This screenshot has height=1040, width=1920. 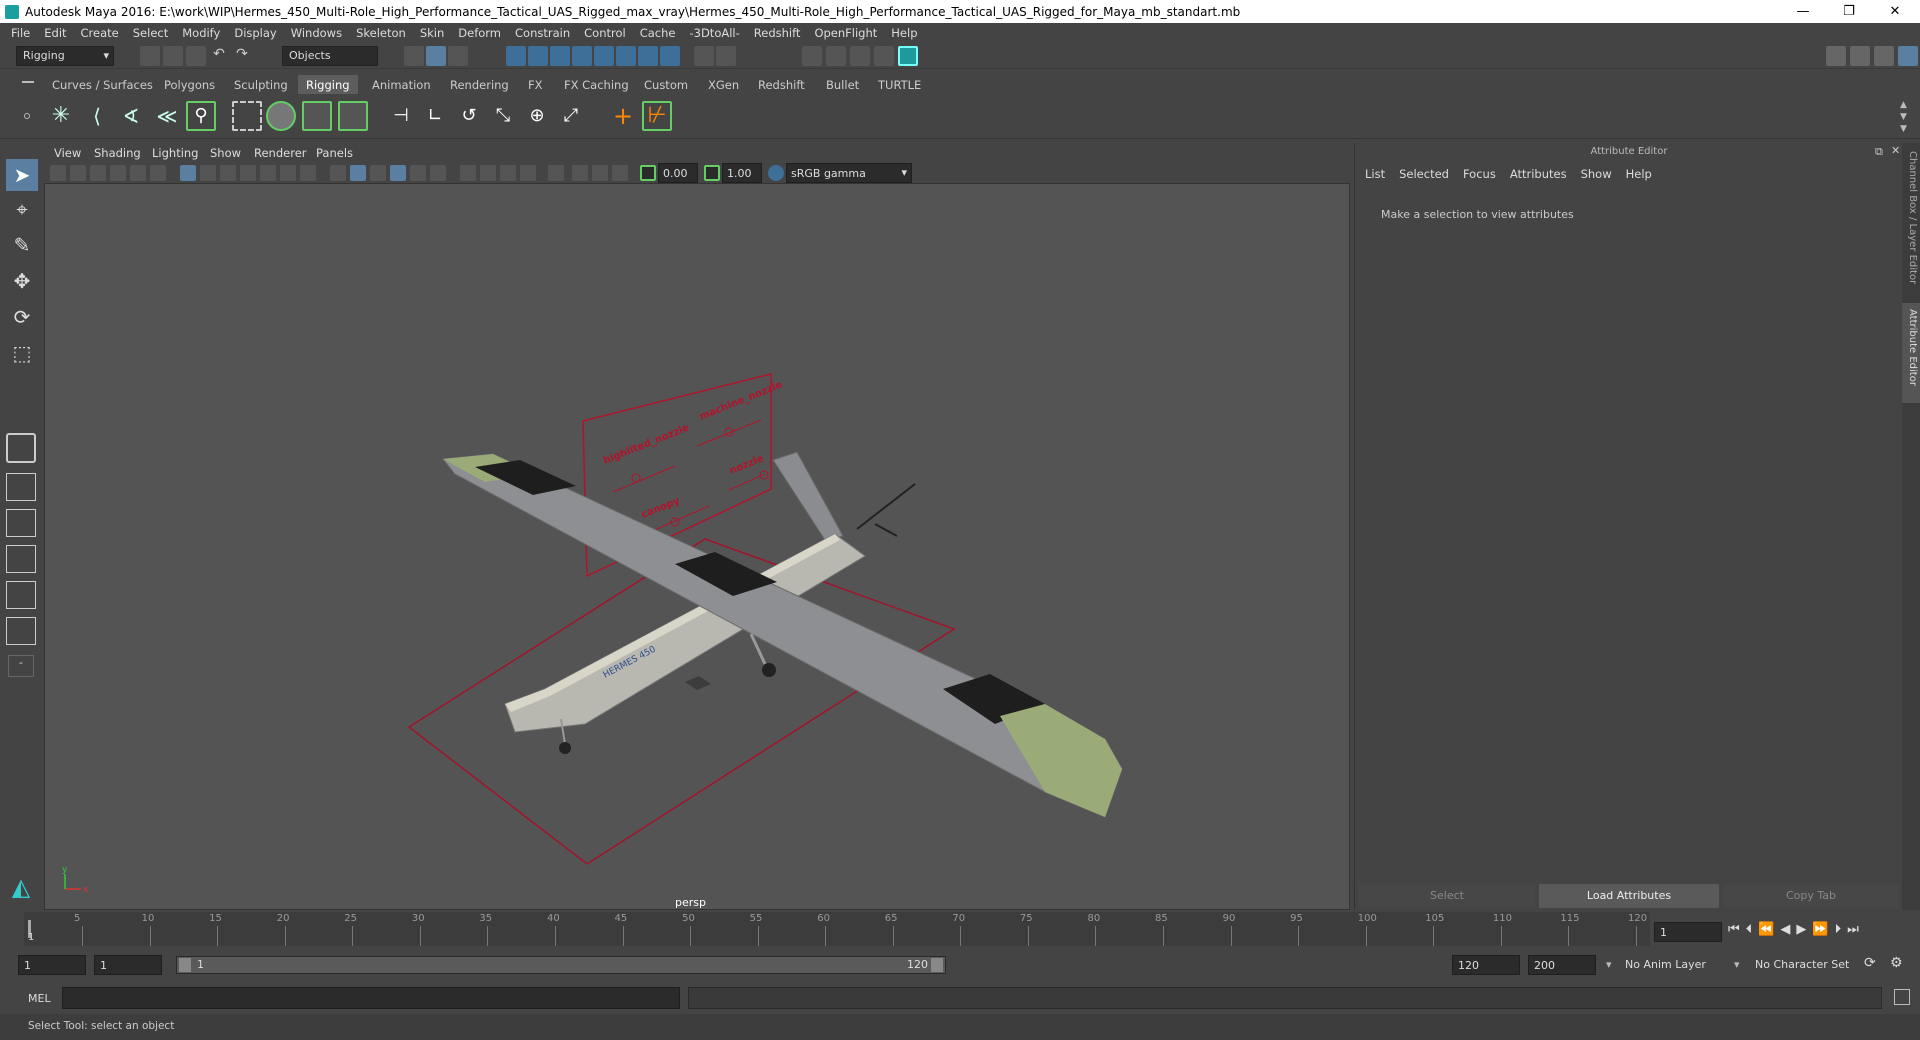 What do you see at coordinates (812, 56) in the screenshot?
I see `render-view-icon` at bounding box center [812, 56].